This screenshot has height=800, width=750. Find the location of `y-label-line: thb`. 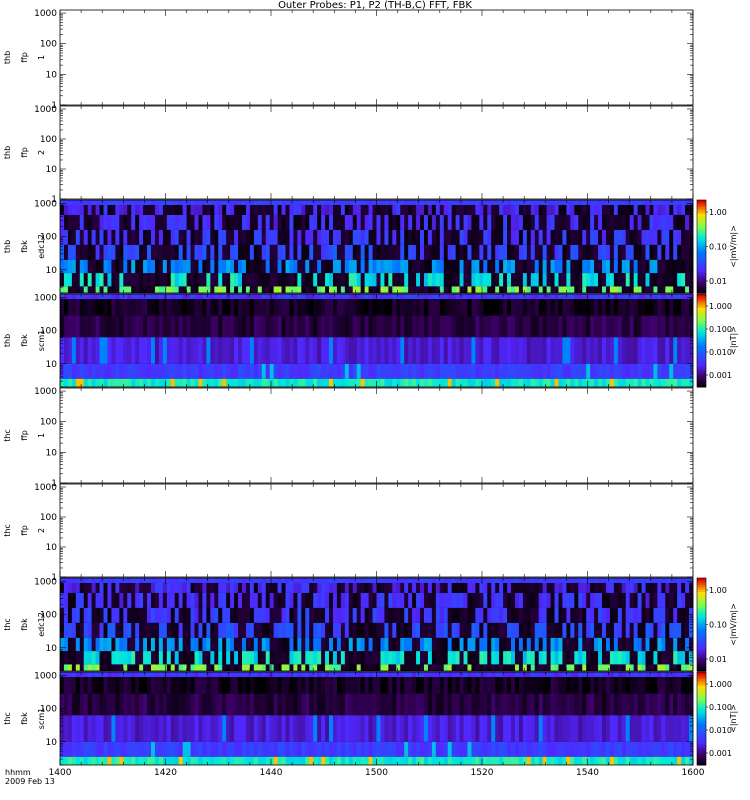

y-label-line: thb is located at coordinates (7, 57).